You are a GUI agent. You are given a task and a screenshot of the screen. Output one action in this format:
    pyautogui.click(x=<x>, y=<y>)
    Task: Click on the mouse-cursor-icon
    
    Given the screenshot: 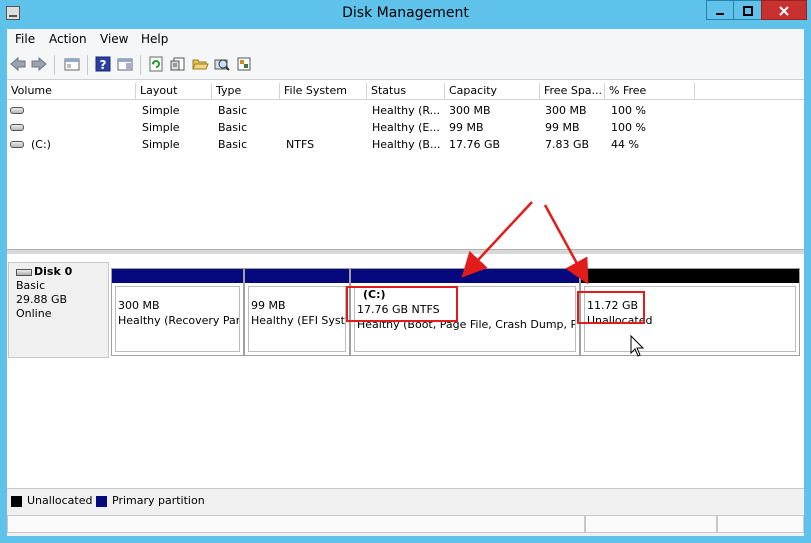 What is the action you would take?
    pyautogui.click(x=637, y=345)
    